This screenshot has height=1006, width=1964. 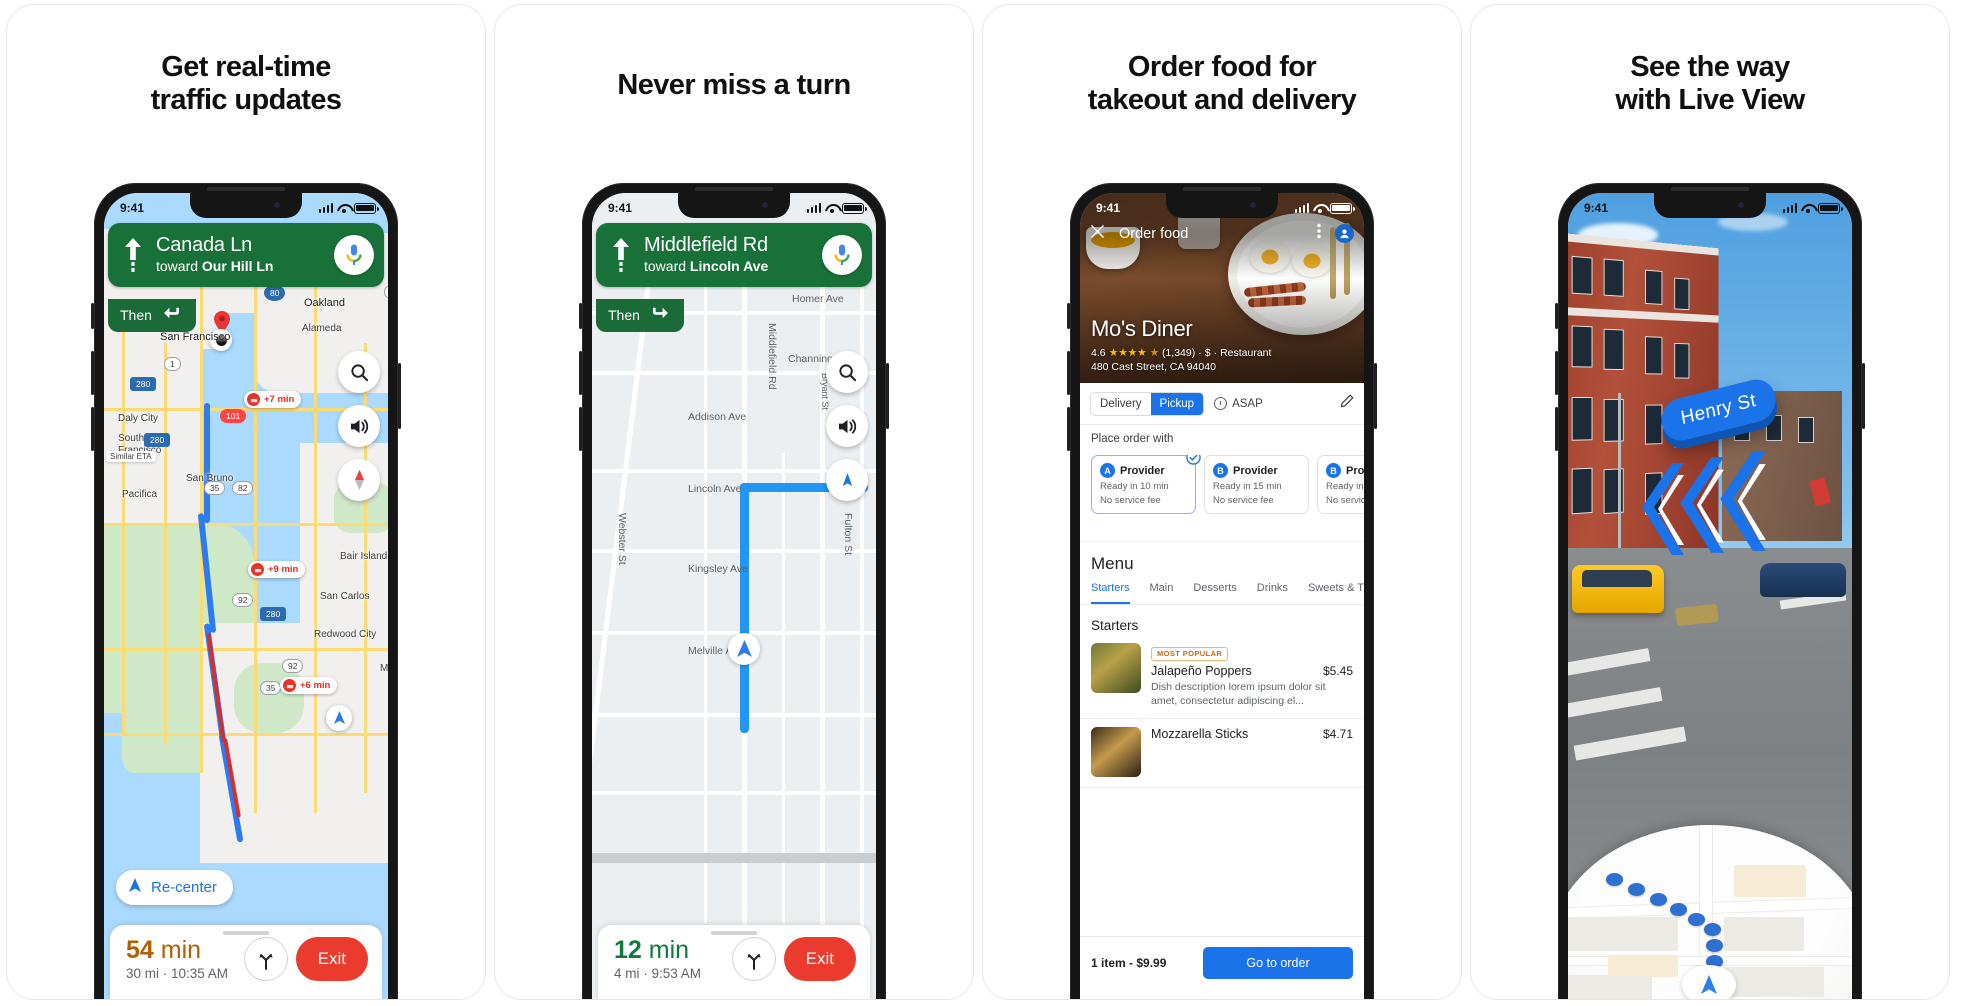 What do you see at coordinates (138, 418) in the screenshot?
I see `map-label: Daly City` at bounding box center [138, 418].